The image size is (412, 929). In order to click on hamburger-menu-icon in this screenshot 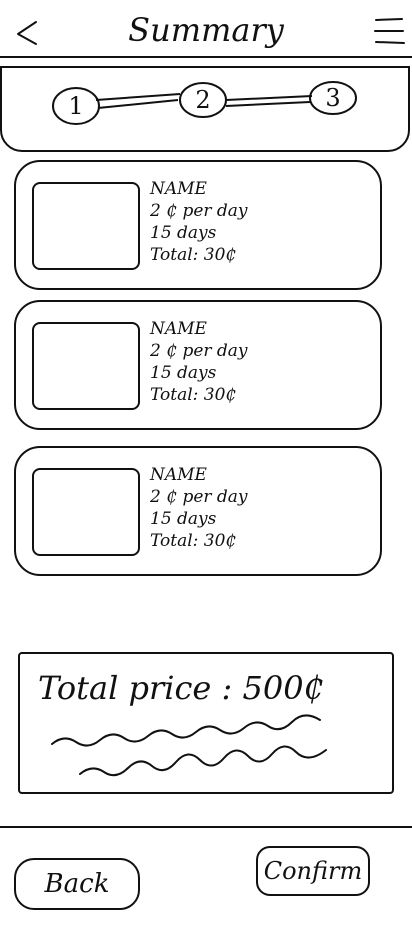, I will do `click(389, 31)`.